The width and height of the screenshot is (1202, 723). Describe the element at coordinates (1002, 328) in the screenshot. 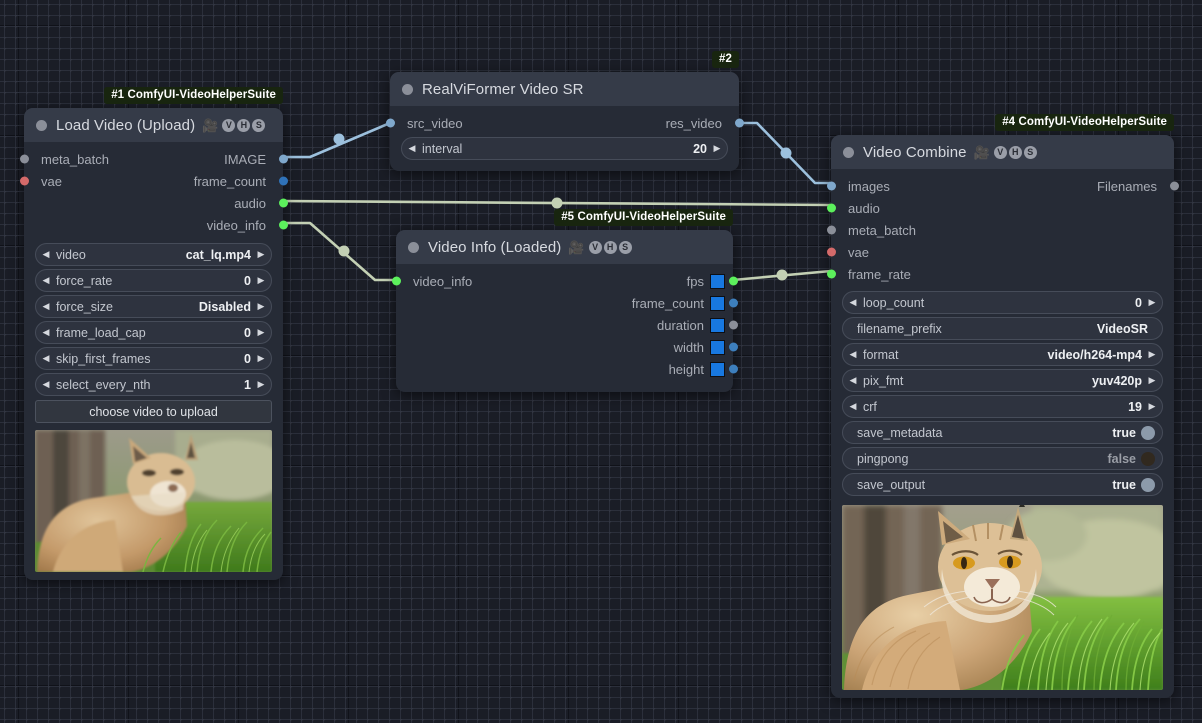

I see `widget-filename-prefix: filename_prefix VideoSR` at that location.